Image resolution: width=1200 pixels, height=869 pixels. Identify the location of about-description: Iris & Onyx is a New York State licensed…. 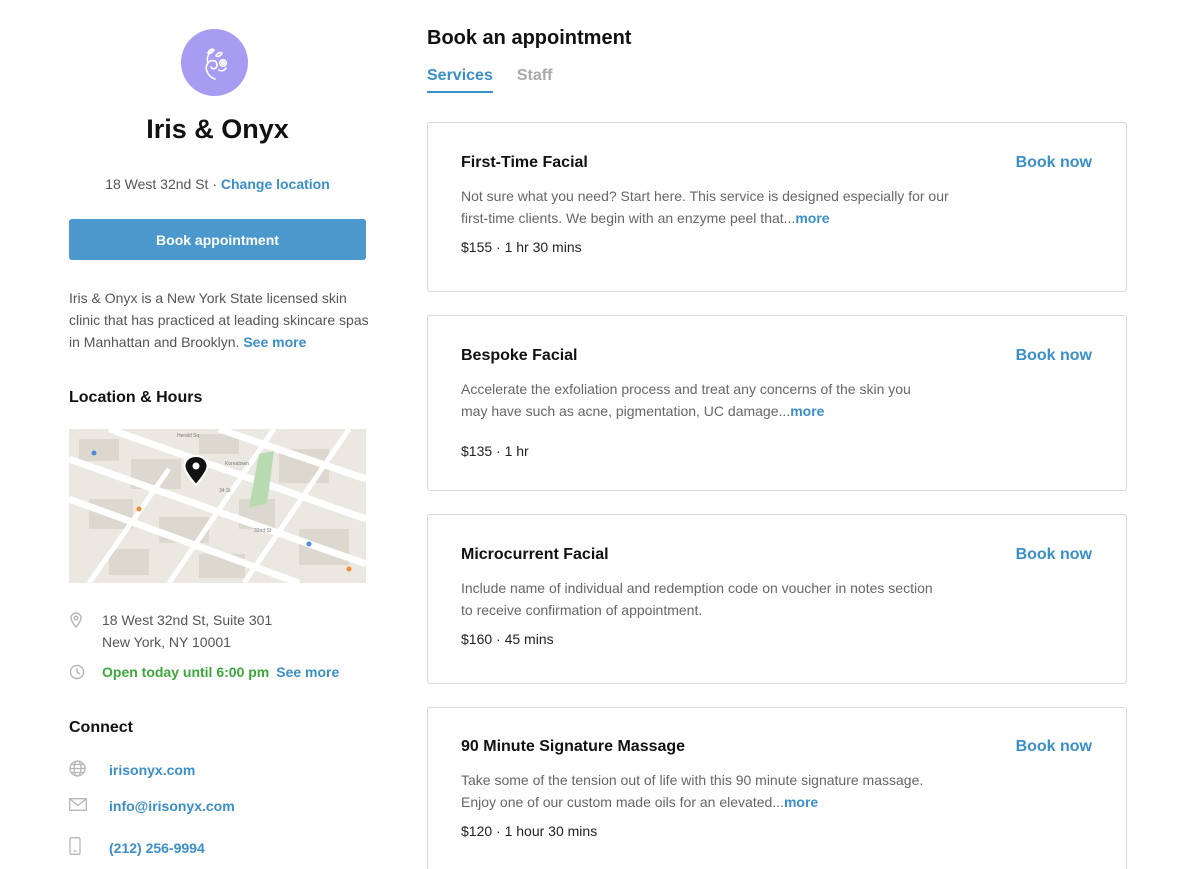
(219, 320).